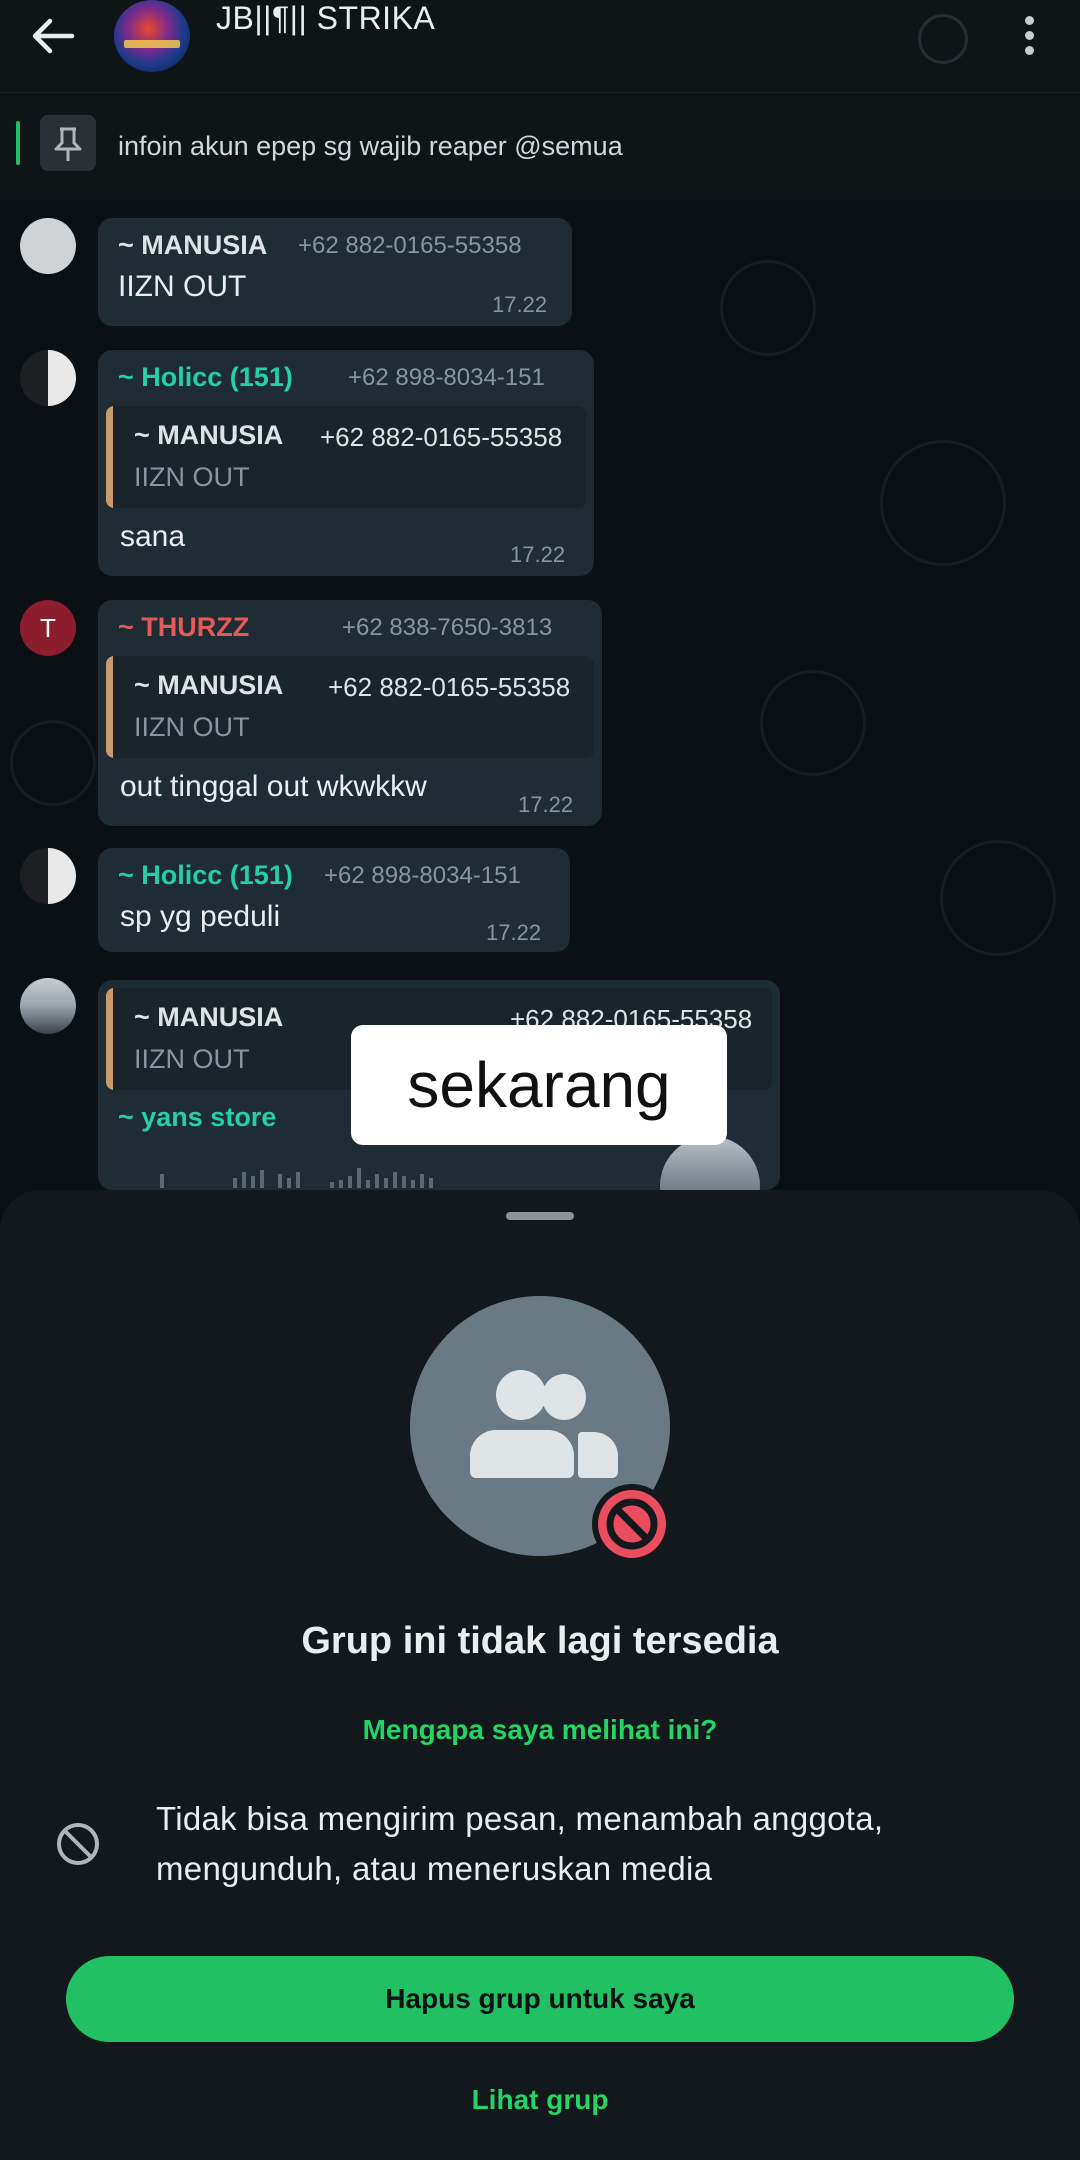 The width and height of the screenshot is (1080, 2160). What do you see at coordinates (447, 627) in the screenshot?
I see `sender-phone: +62 838-7650-3813` at bounding box center [447, 627].